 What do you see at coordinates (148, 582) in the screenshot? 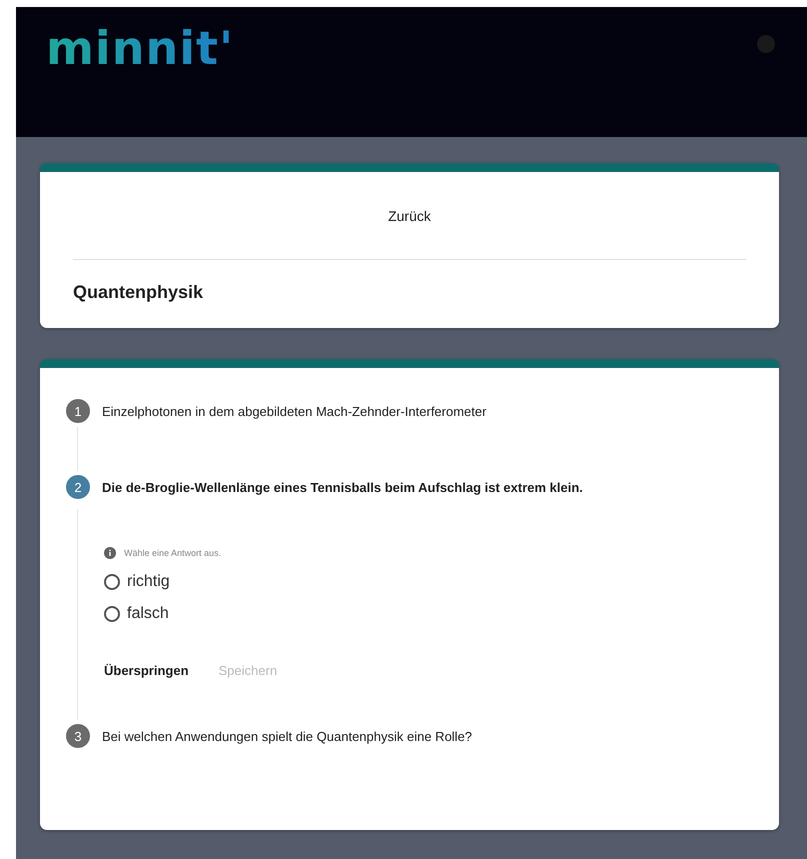
I see `option-label: richtig` at bounding box center [148, 582].